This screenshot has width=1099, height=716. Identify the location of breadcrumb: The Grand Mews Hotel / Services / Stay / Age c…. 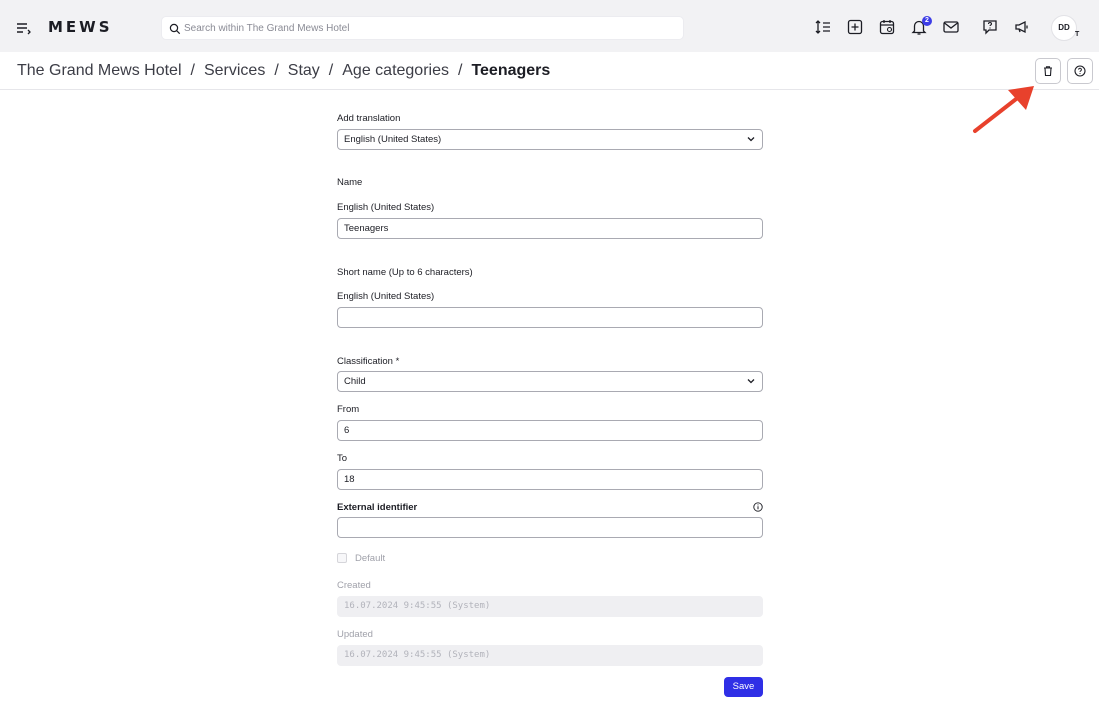
(283, 71).